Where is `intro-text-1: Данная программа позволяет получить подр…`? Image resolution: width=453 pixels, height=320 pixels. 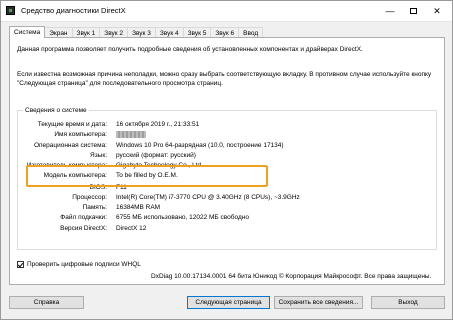
intro-text-1: Данная программа позволяет получить подр… is located at coordinates (190, 49).